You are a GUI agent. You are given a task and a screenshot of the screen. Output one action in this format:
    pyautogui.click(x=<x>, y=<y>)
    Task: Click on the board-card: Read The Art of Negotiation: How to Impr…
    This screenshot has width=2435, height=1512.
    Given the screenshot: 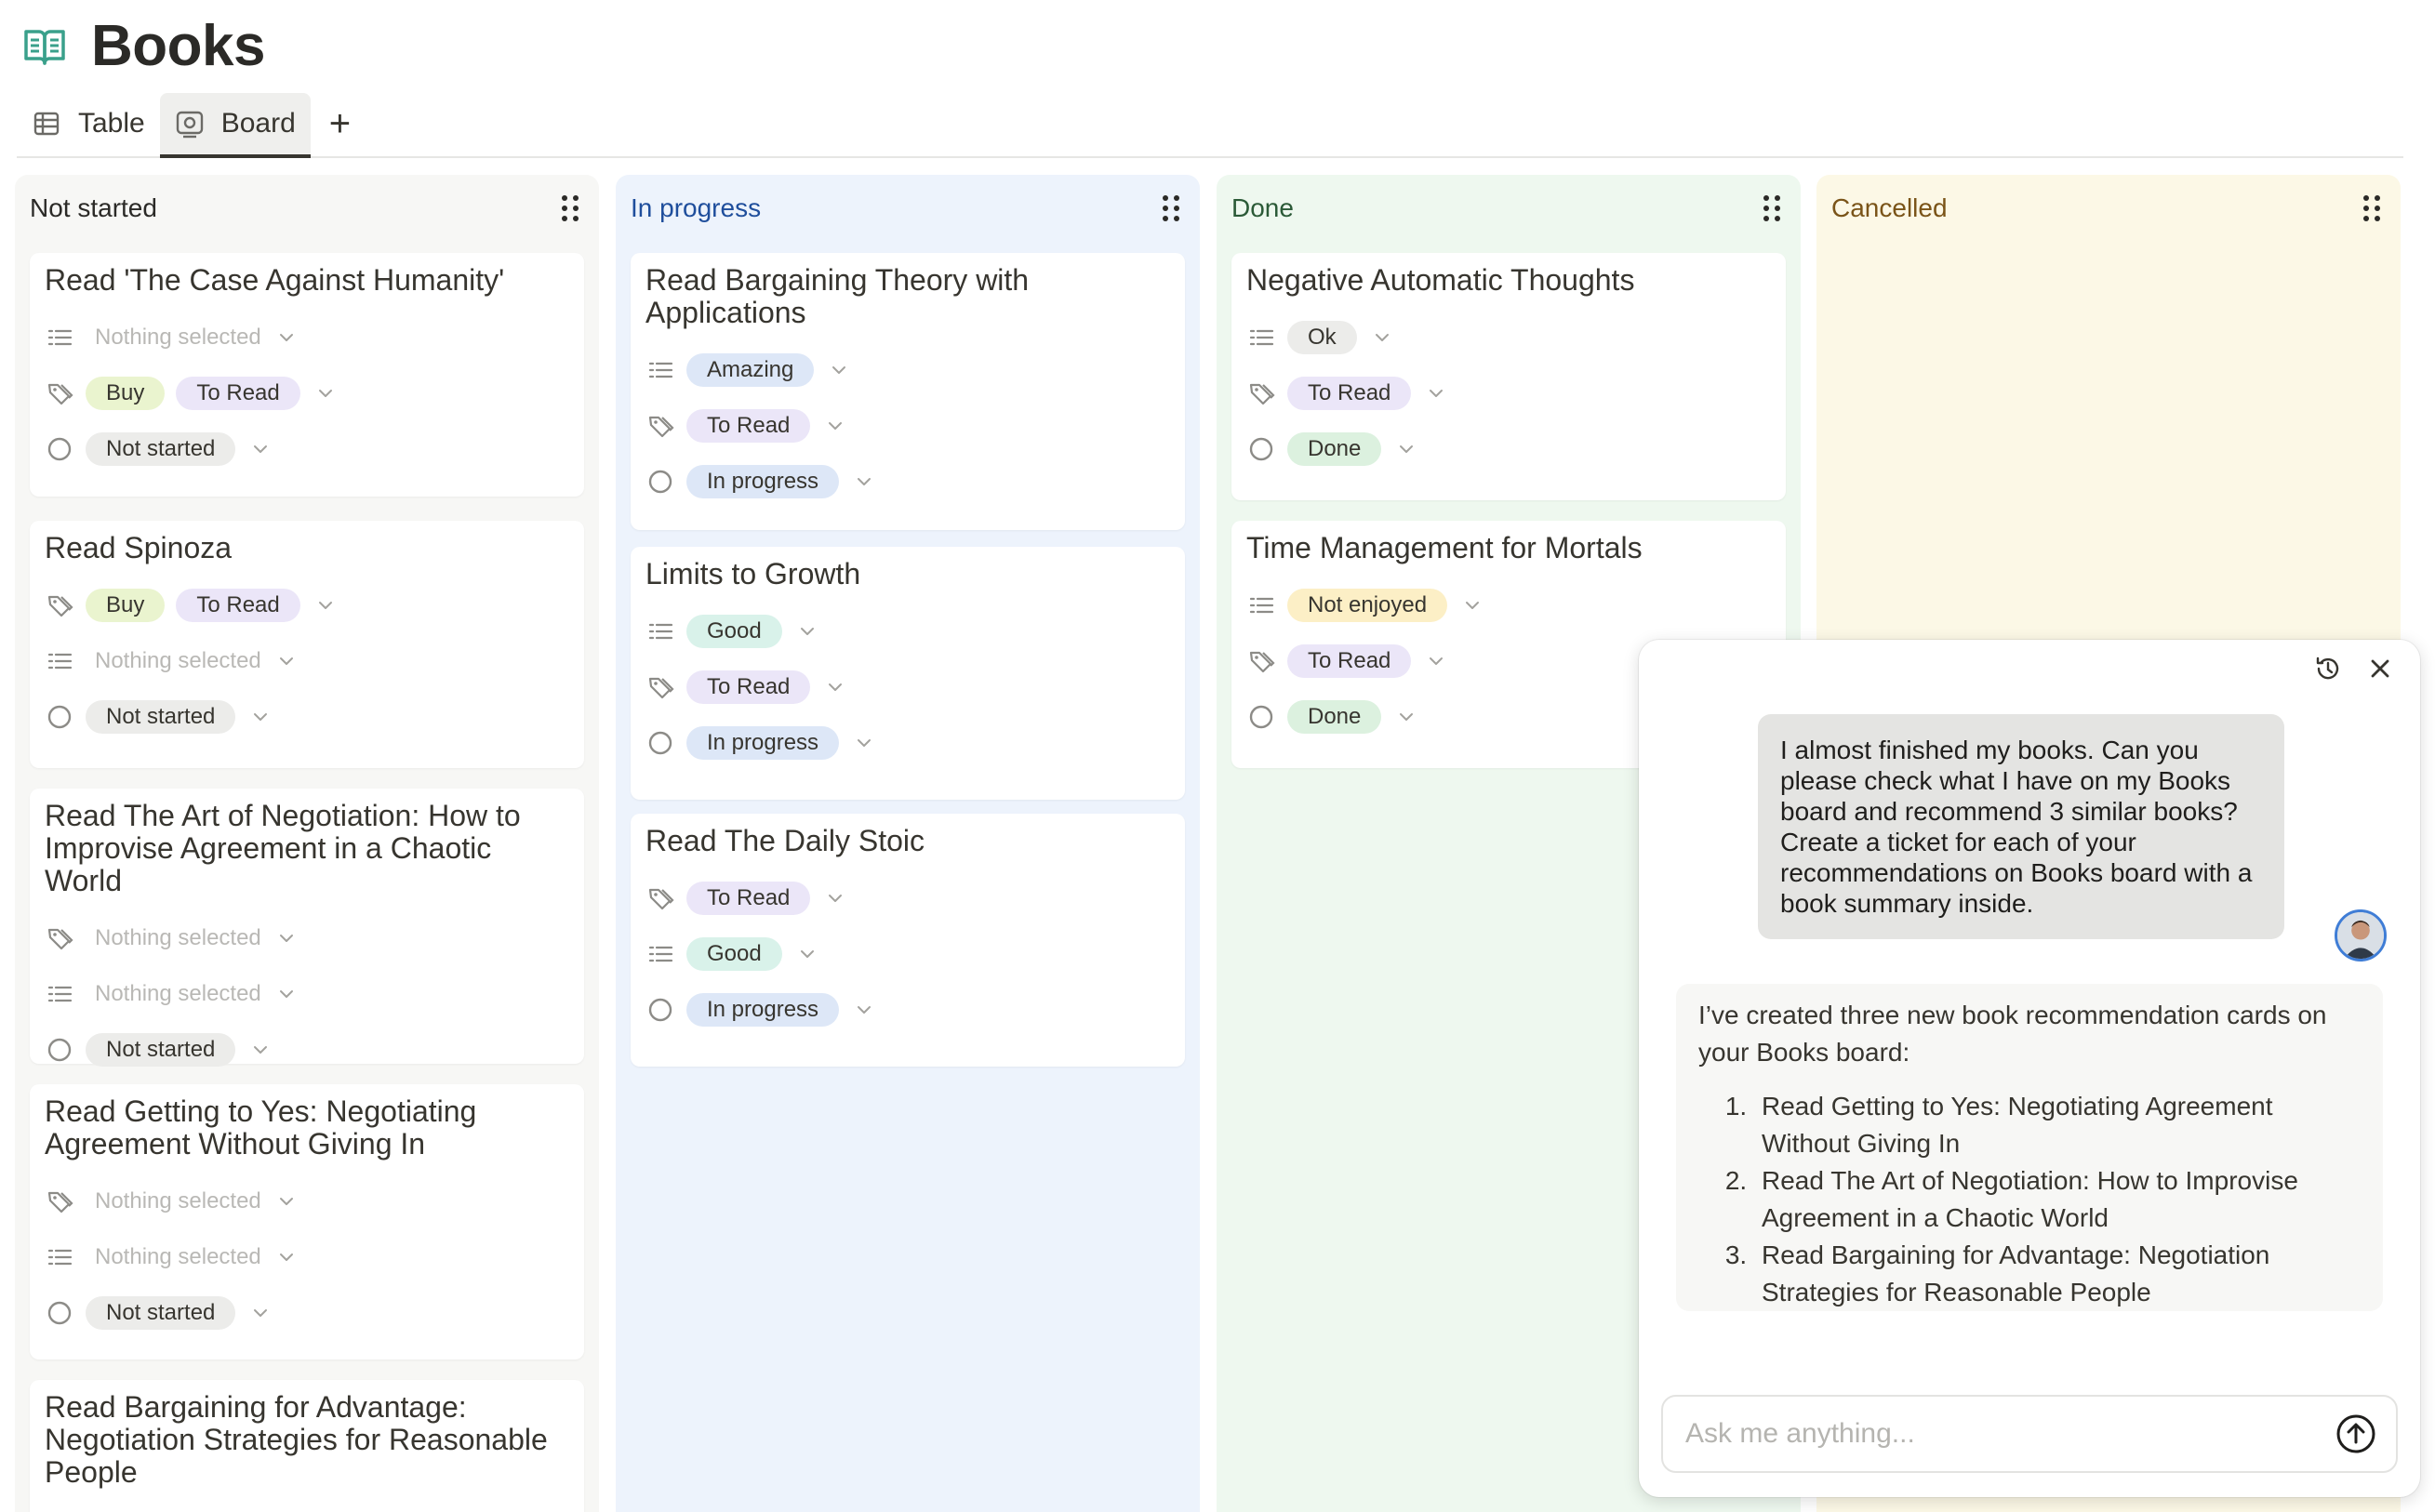 What is the action you would take?
    pyautogui.click(x=307, y=928)
    